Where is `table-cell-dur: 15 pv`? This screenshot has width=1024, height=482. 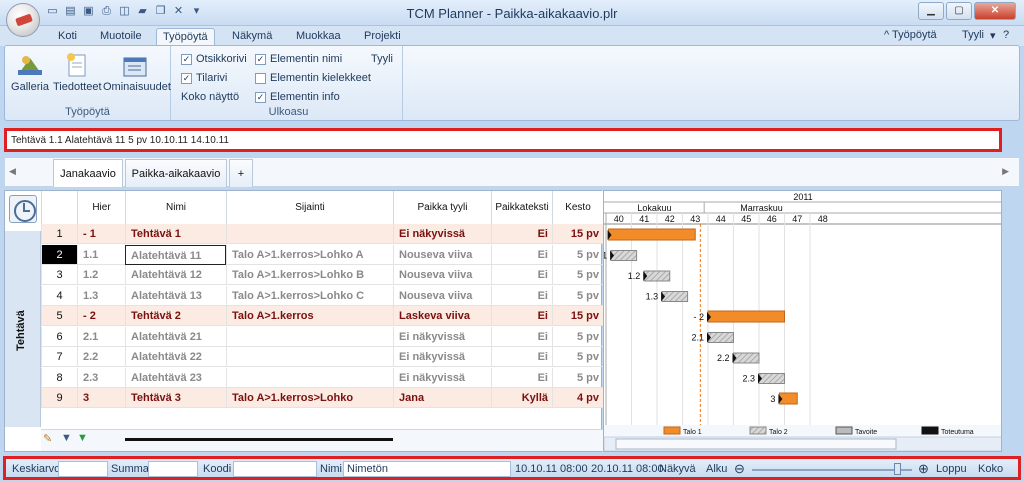
table-cell-dur: 15 pv is located at coordinates (577, 234).